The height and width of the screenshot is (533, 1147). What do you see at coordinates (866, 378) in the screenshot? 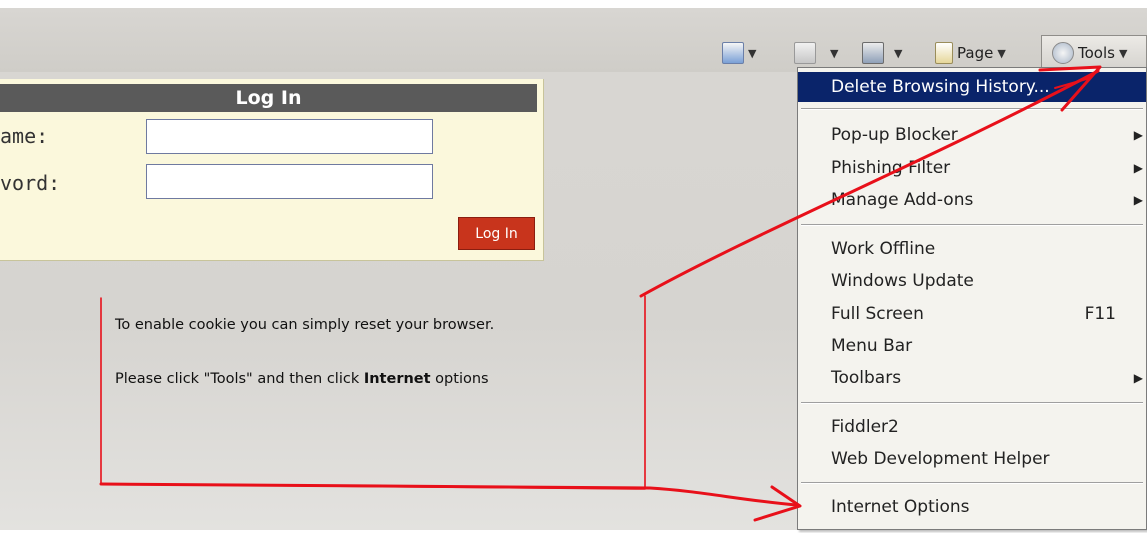
I see `menu-item-label: Toolbars` at bounding box center [866, 378].